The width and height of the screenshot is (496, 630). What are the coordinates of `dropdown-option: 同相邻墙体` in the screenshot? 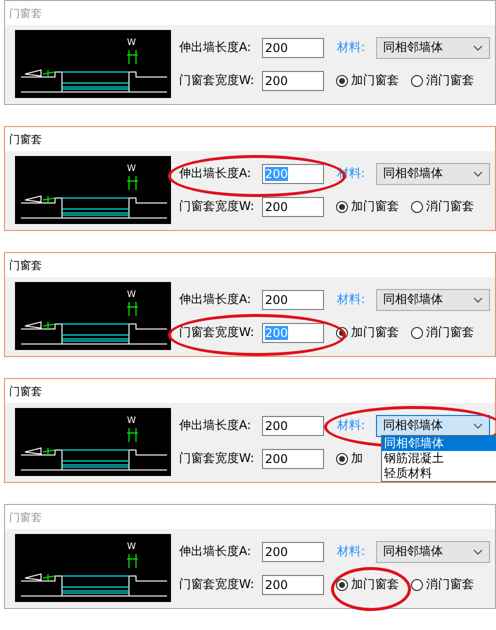 It's located at (439, 443).